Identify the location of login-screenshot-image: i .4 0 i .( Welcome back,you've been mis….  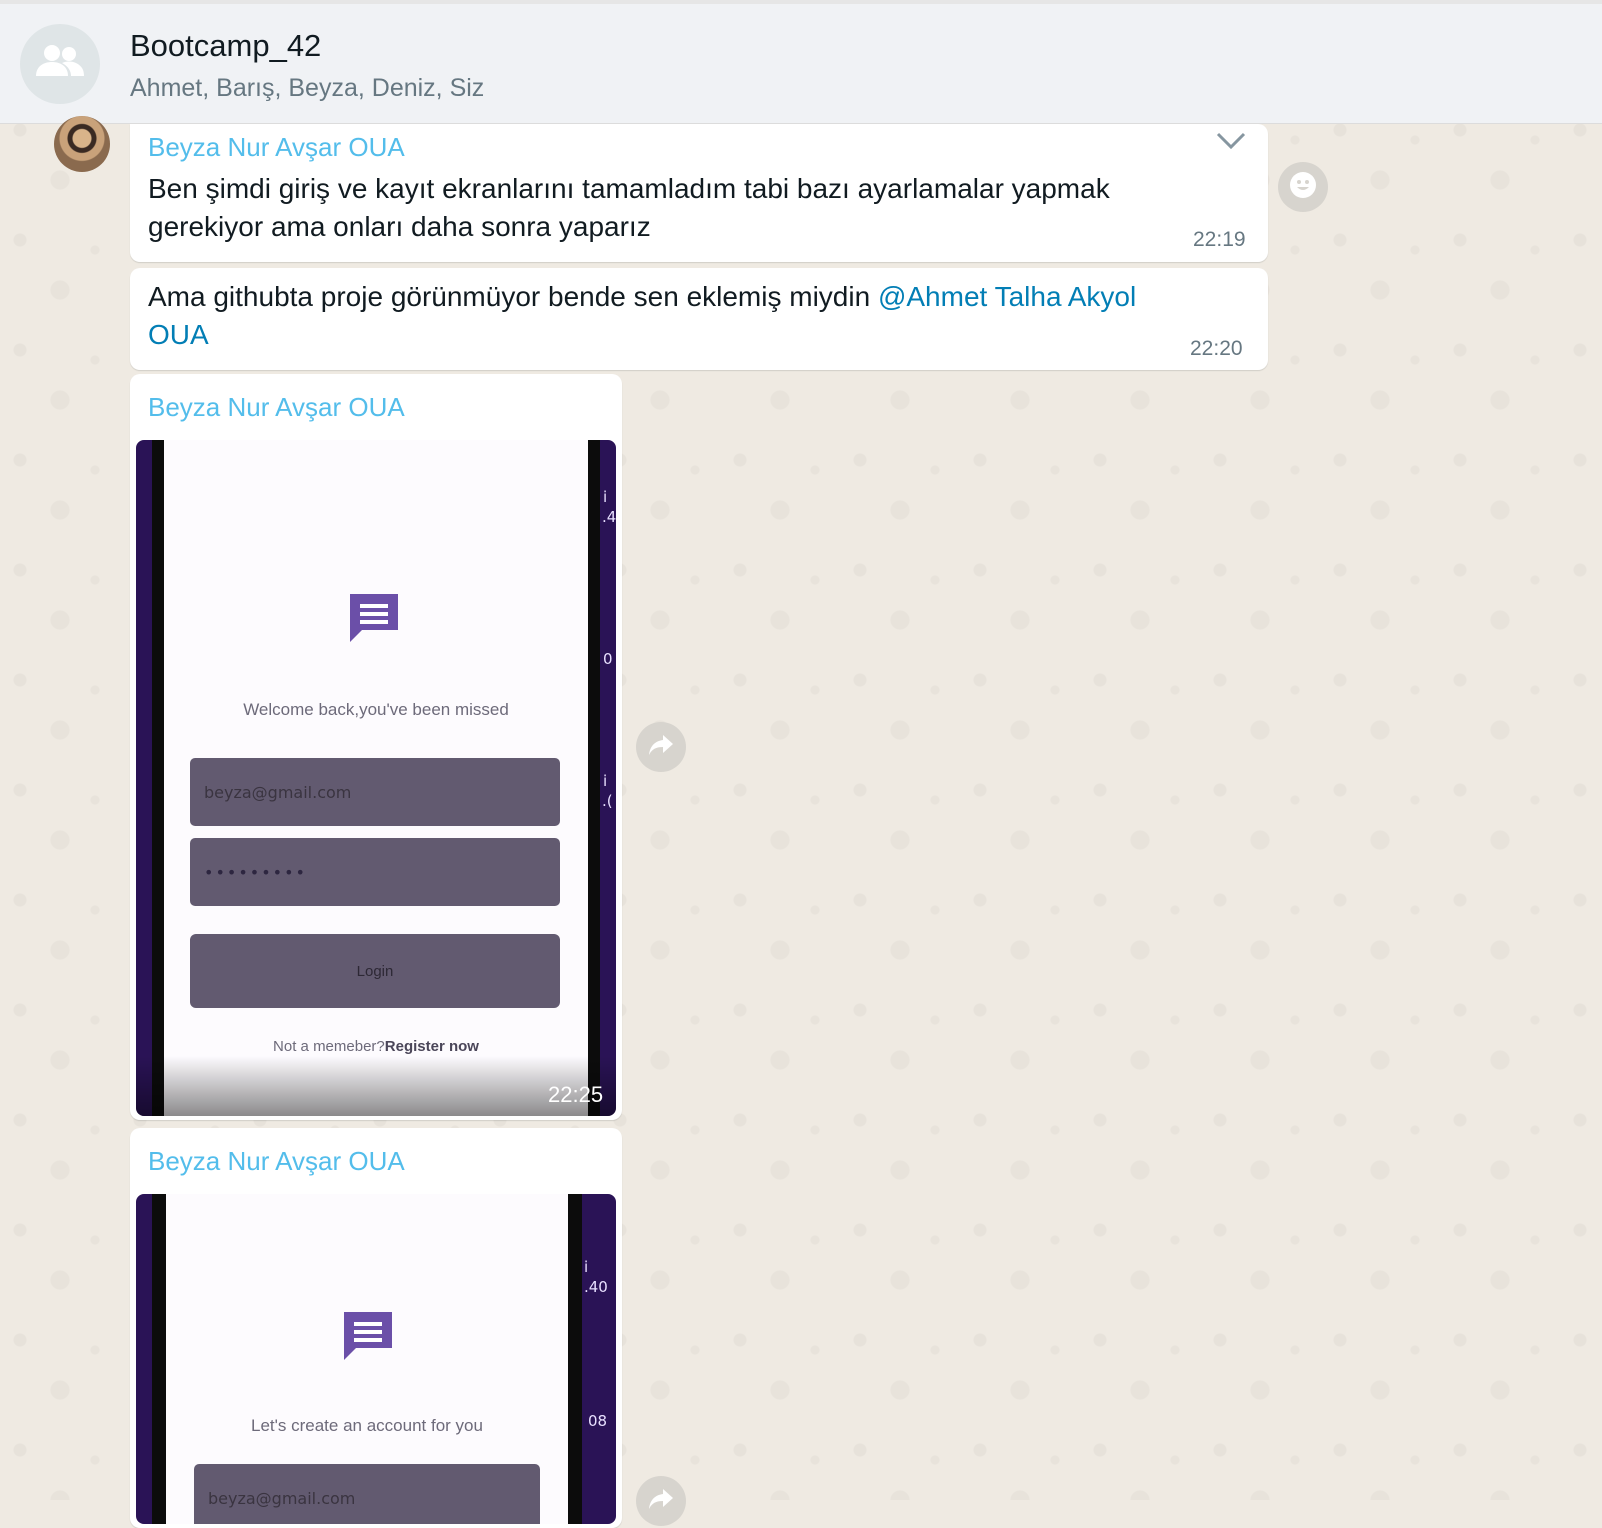
(376, 778).